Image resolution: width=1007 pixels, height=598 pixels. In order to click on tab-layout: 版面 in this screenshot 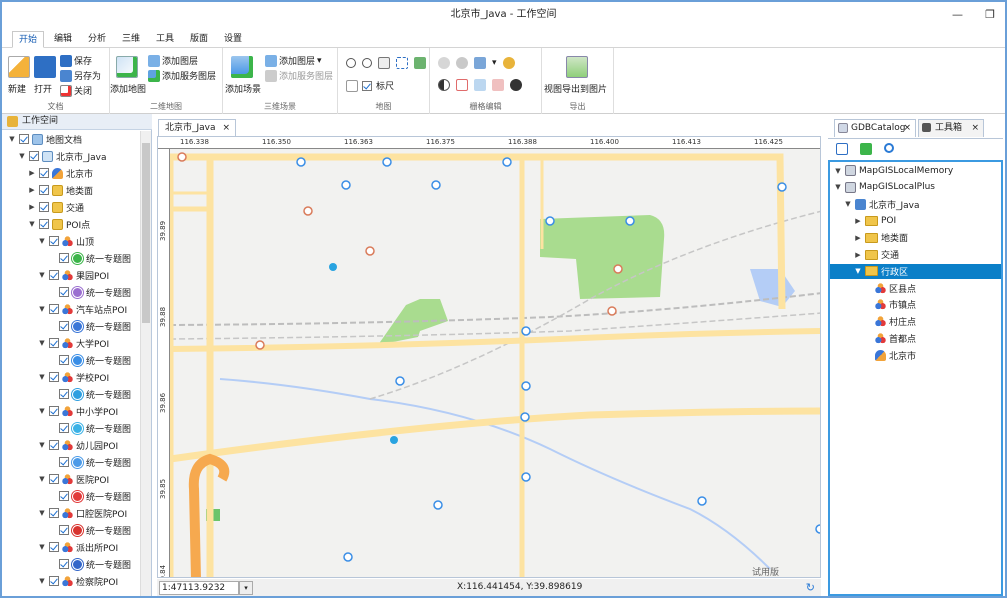, I will do `click(199, 39)`.